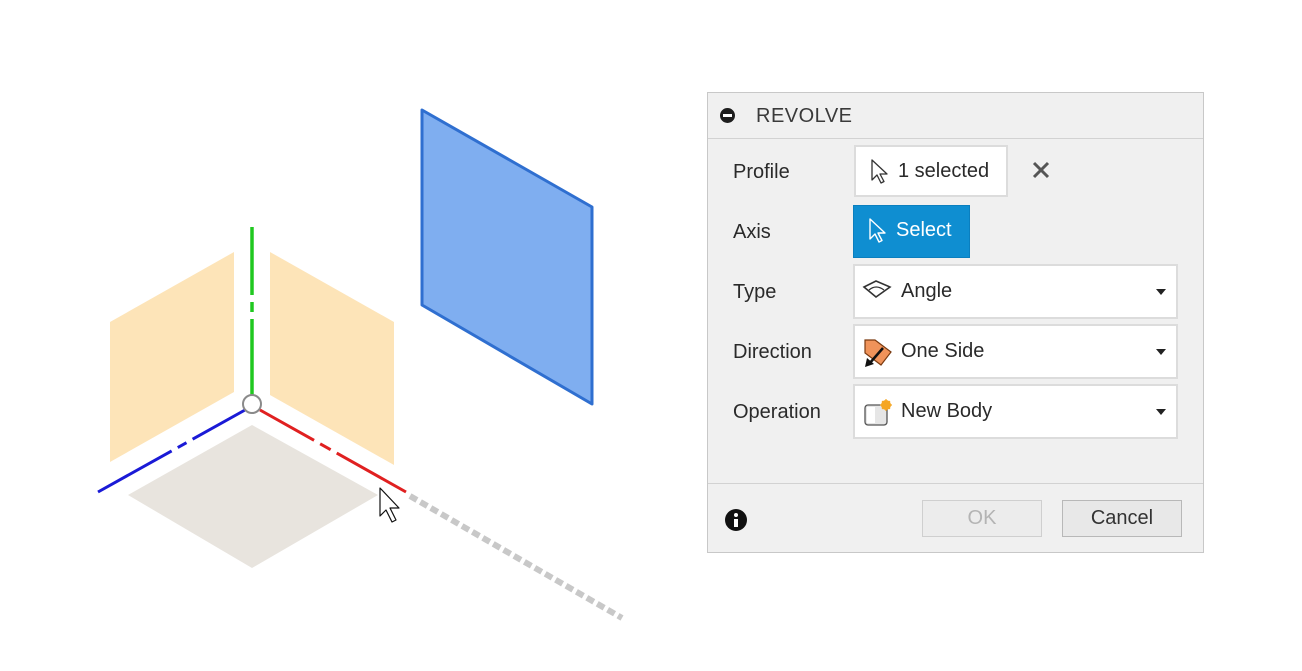 The height and width of the screenshot is (671, 1302). What do you see at coordinates (878, 412) in the screenshot?
I see `new-body-icon` at bounding box center [878, 412].